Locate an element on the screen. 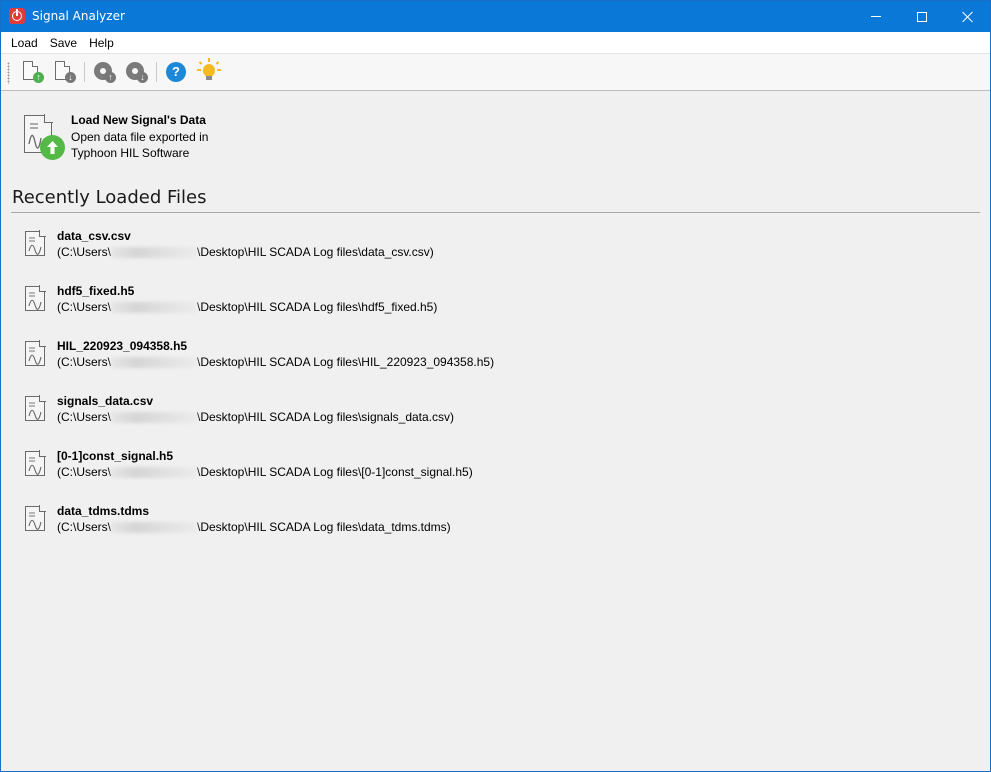 The width and height of the screenshot is (991, 772). section-divider is located at coordinates (495, 212).